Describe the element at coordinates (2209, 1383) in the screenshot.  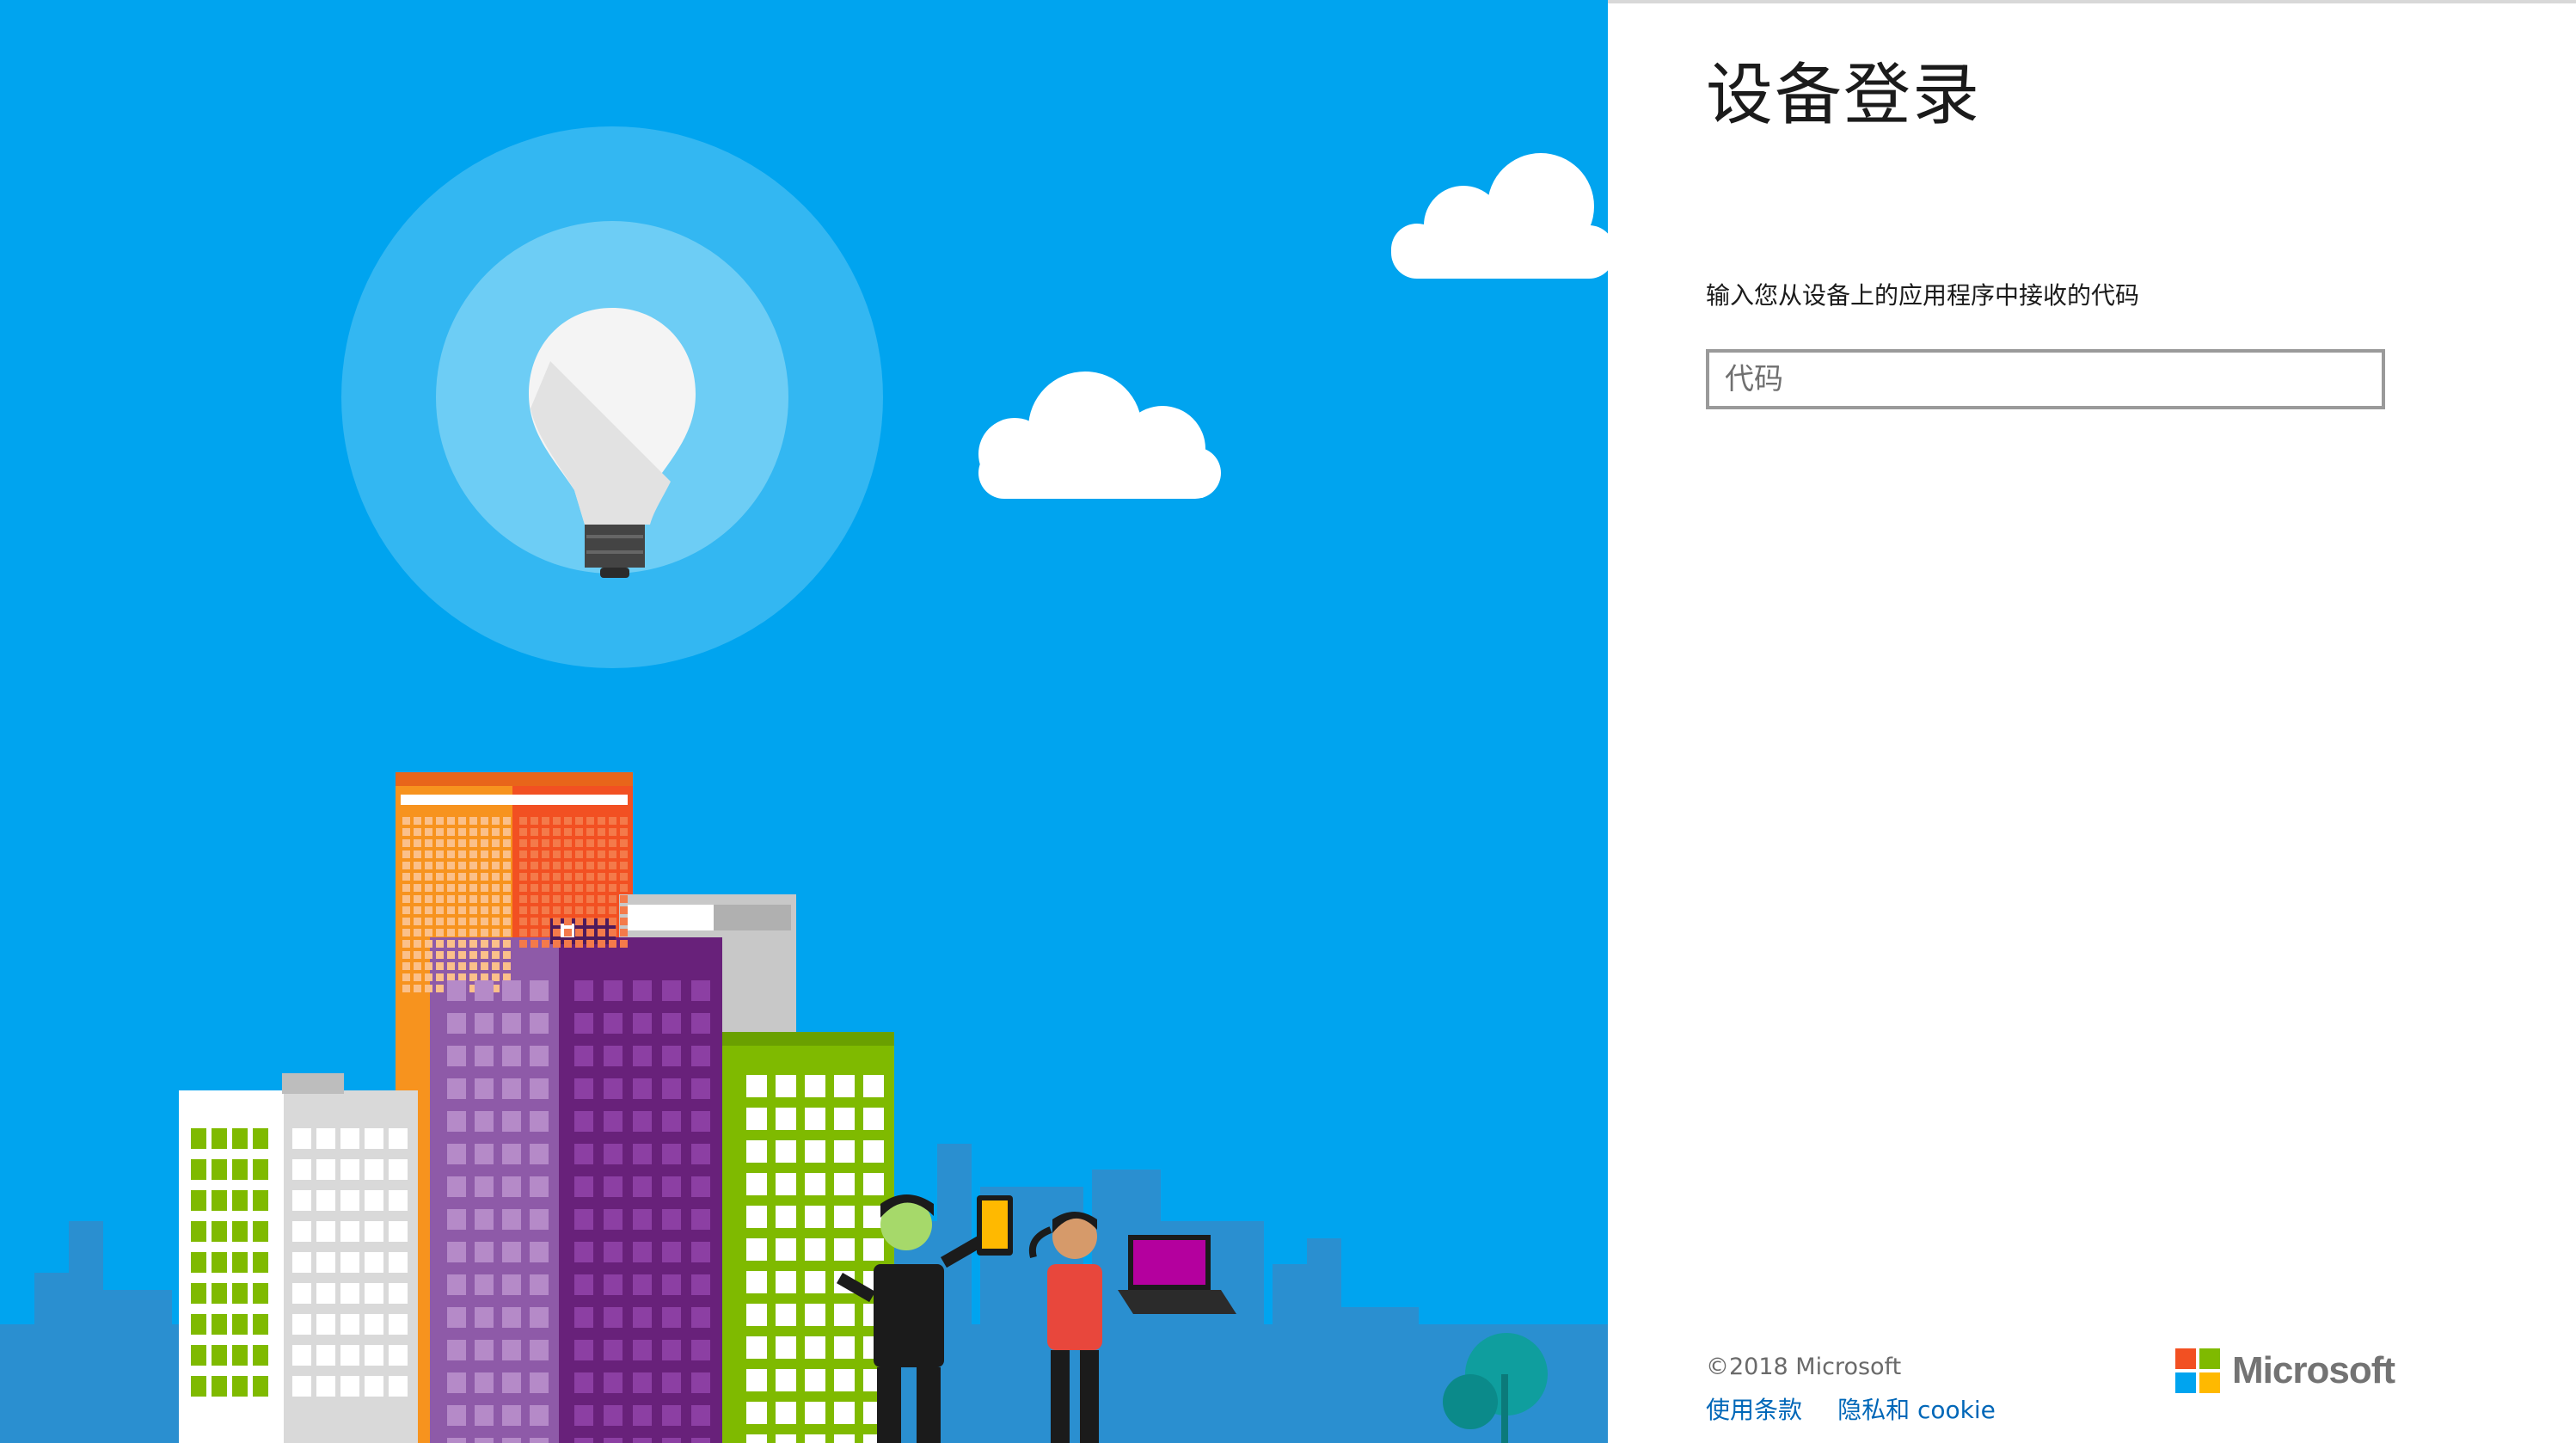
I see `logo-square-yellow` at that location.